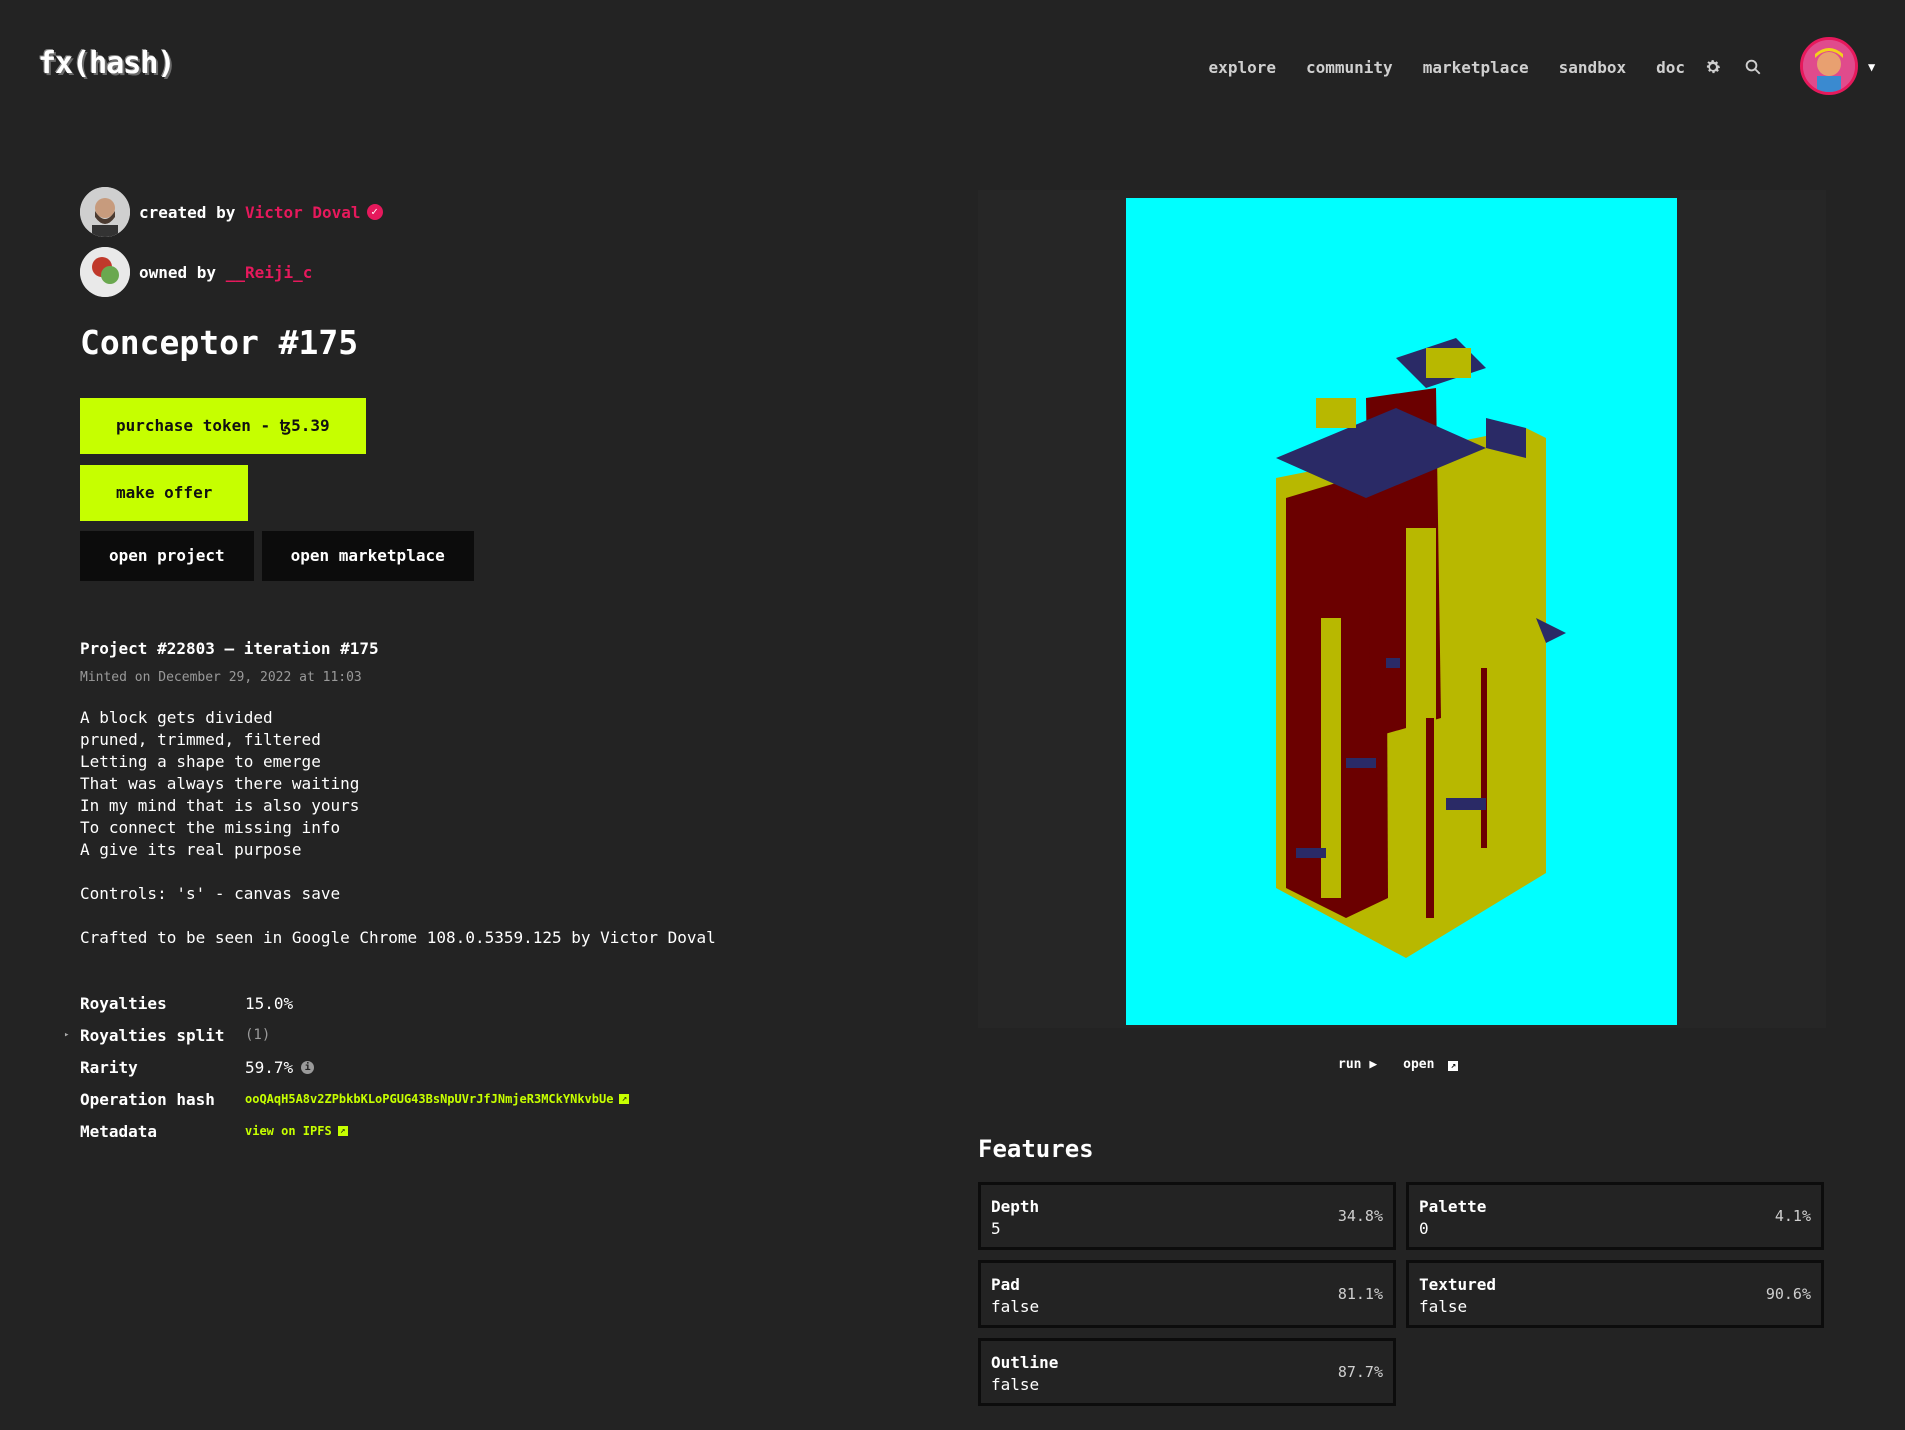 This screenshot has width=1905, height=1430. I want to click on rarity-value: 59.7%, so click(269, 1067).